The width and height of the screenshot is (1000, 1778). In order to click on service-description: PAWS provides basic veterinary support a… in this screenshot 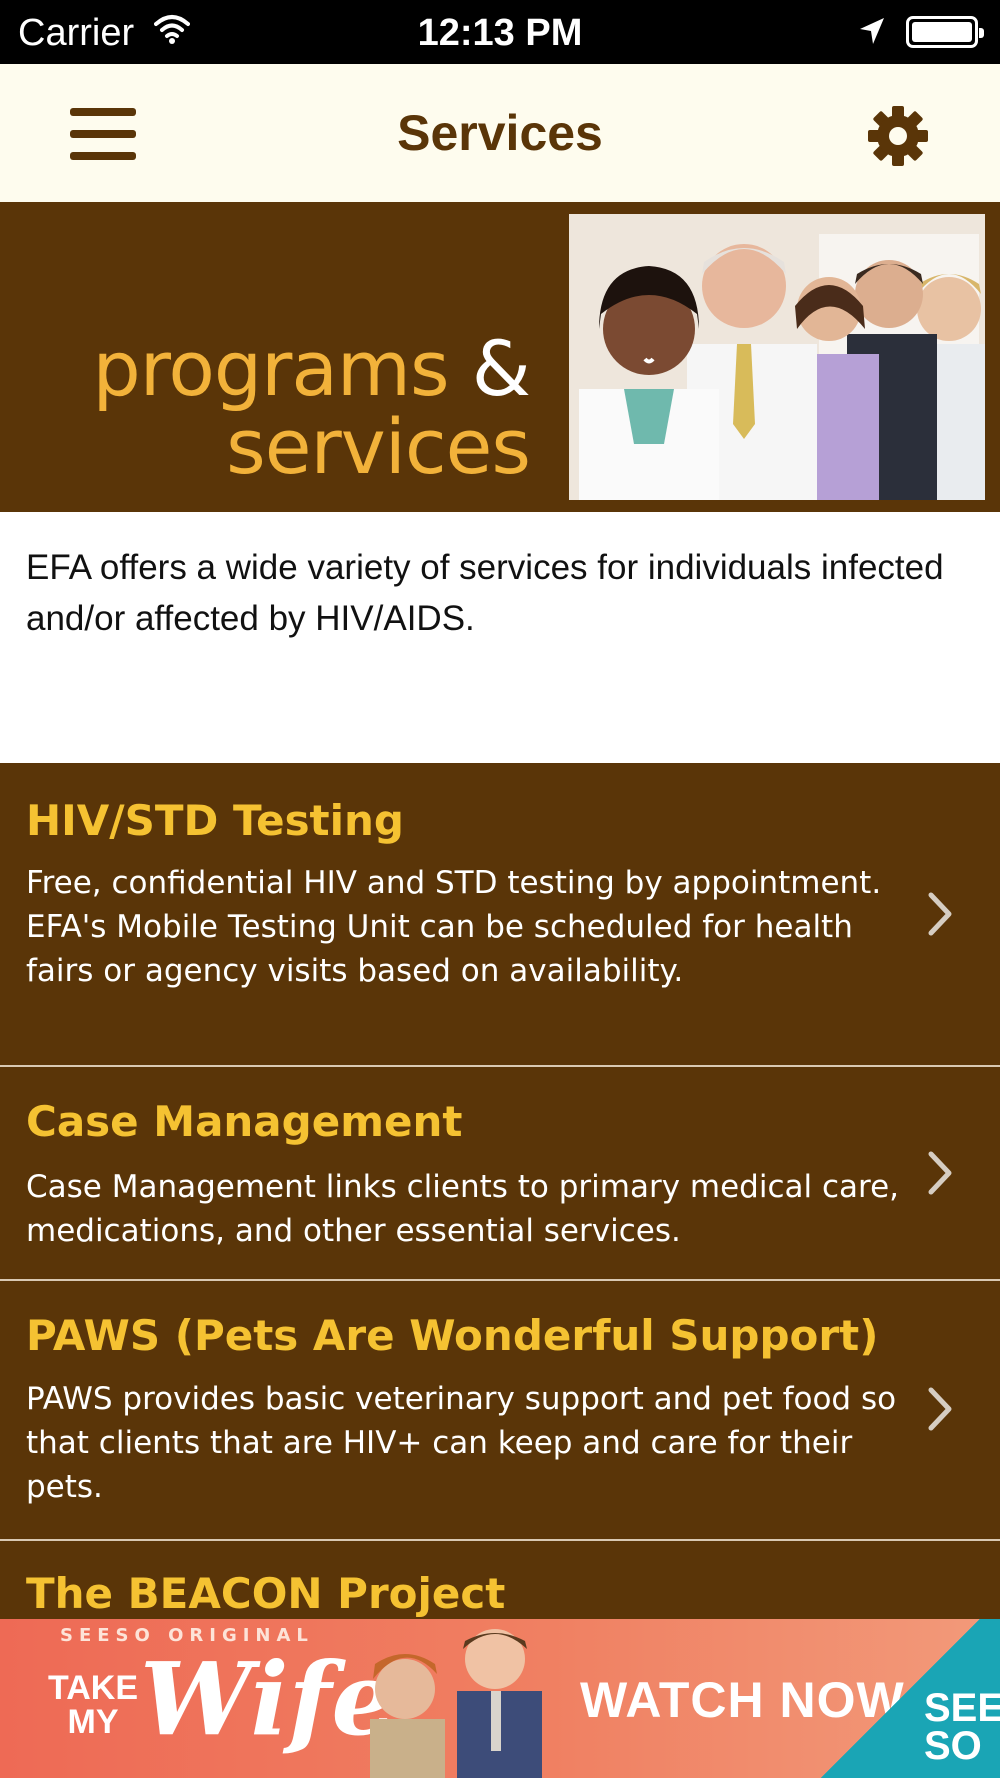, I will do `click(461, 1443)`.